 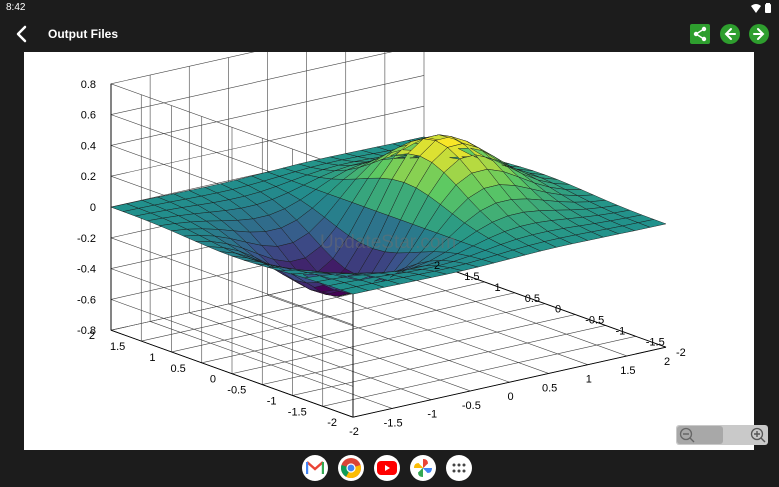 What do you see at coordinates (667, 362) in the screenshot?
I see `x-tick-label: 2` at bounding box center [667, 362].